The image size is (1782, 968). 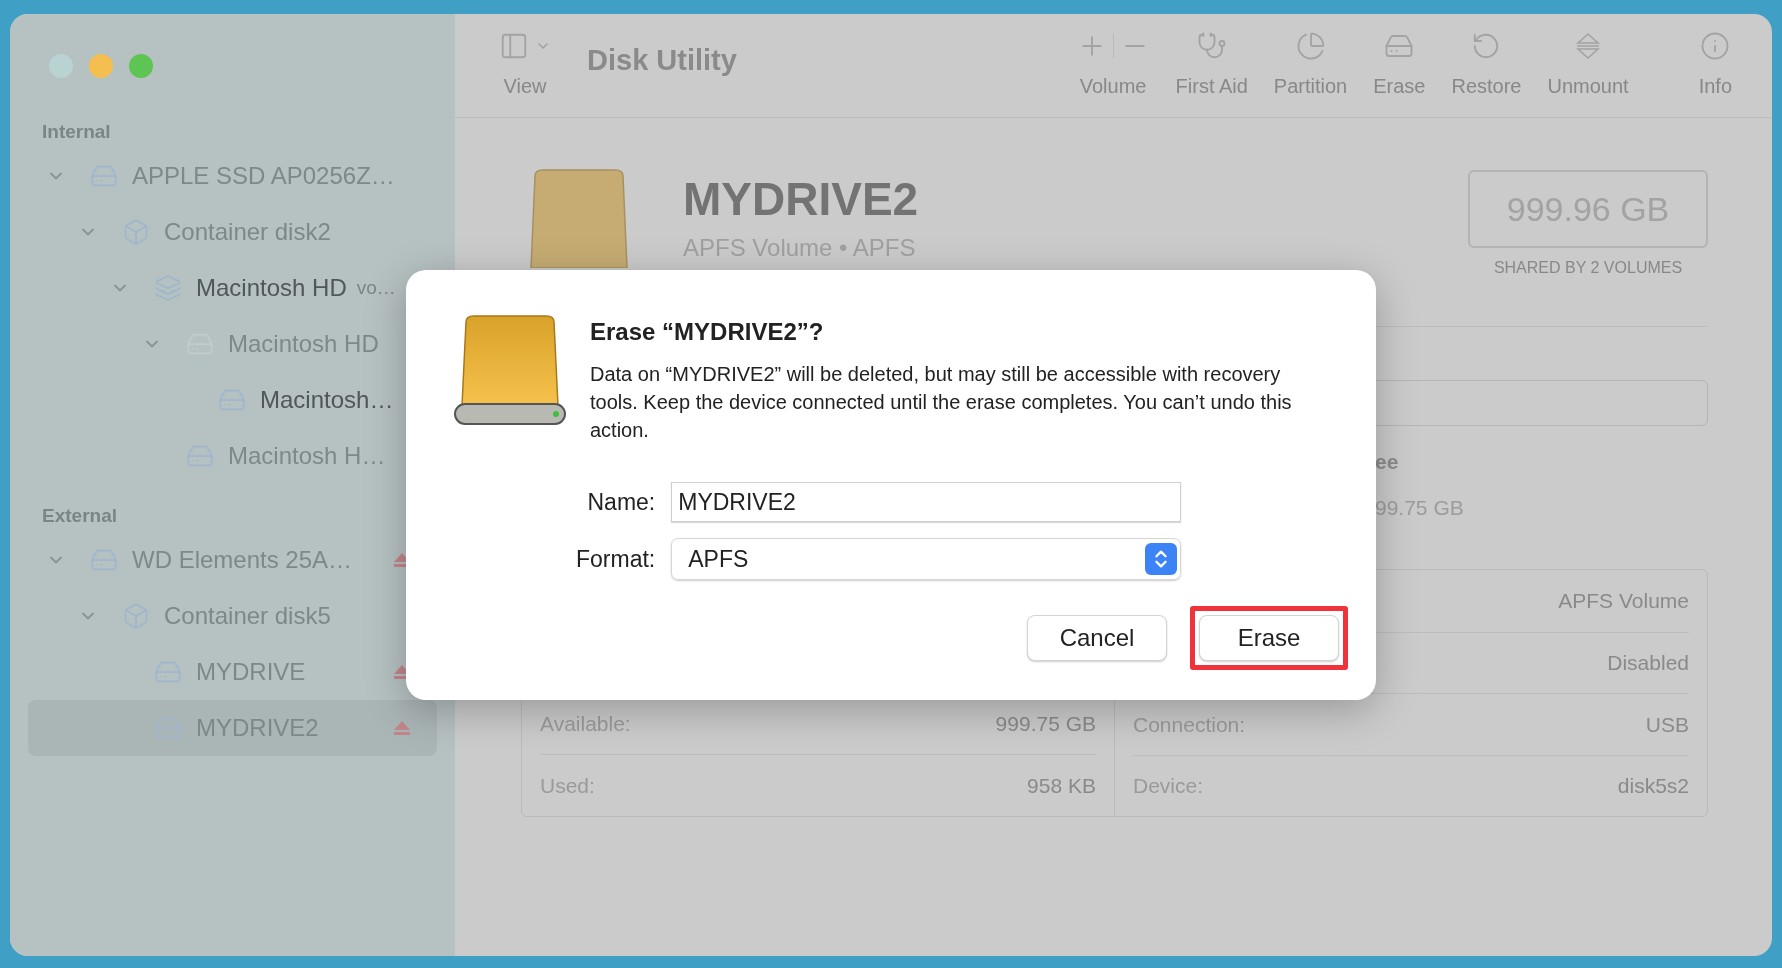 I want to click on info-value: USB, so click(x=1667, y=724).